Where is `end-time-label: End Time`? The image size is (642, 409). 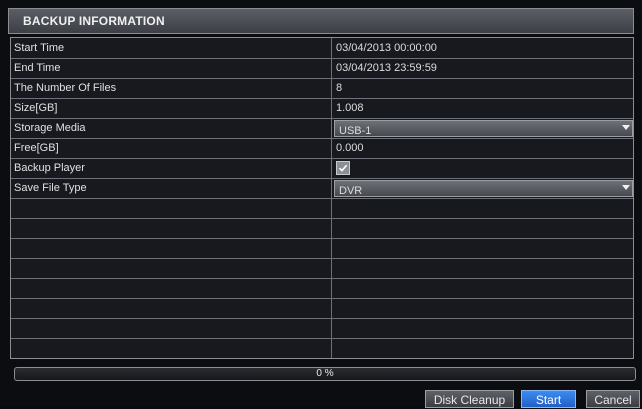 end-time-label: End Time is located at coordinates (37, 68).